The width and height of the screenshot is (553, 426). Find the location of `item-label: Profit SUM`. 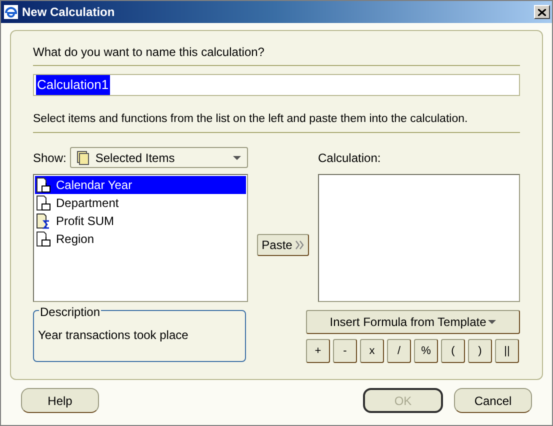

item-label: Profit SUM is located at coordinates (85, 221).